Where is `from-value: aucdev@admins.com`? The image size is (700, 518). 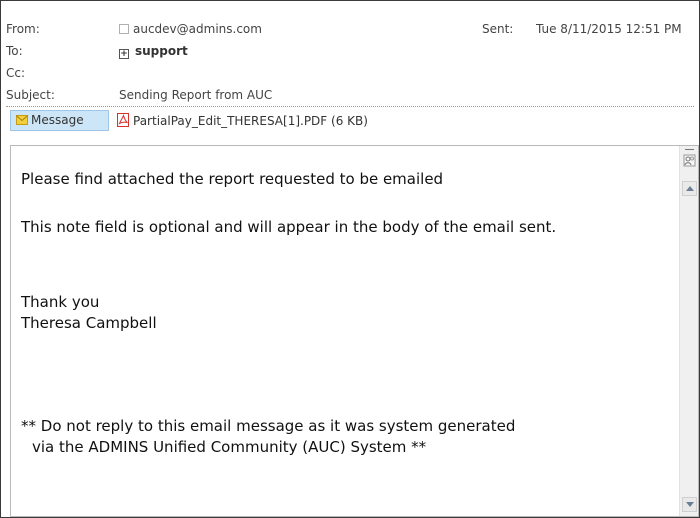
from-value: aucdev@admins.com is located at coordinates (190, 29).